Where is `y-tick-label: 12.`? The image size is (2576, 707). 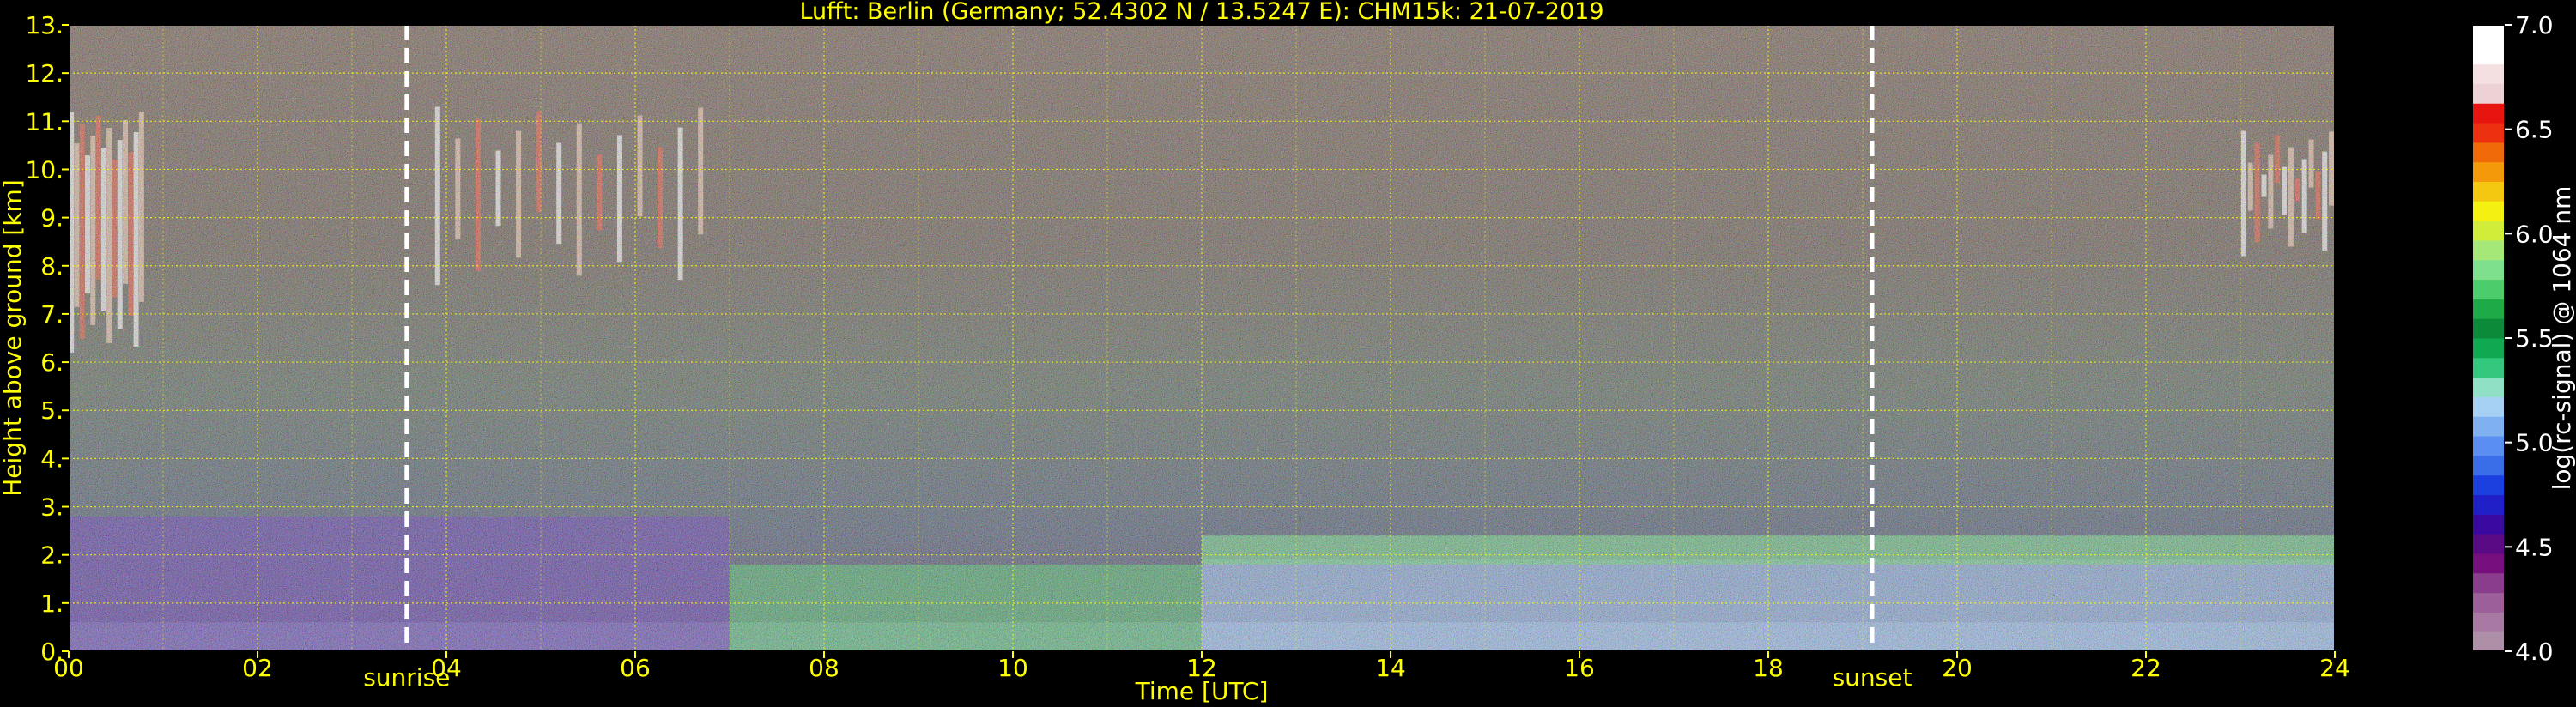
y-tick-label: 12. is located at coordinates (44, 74).